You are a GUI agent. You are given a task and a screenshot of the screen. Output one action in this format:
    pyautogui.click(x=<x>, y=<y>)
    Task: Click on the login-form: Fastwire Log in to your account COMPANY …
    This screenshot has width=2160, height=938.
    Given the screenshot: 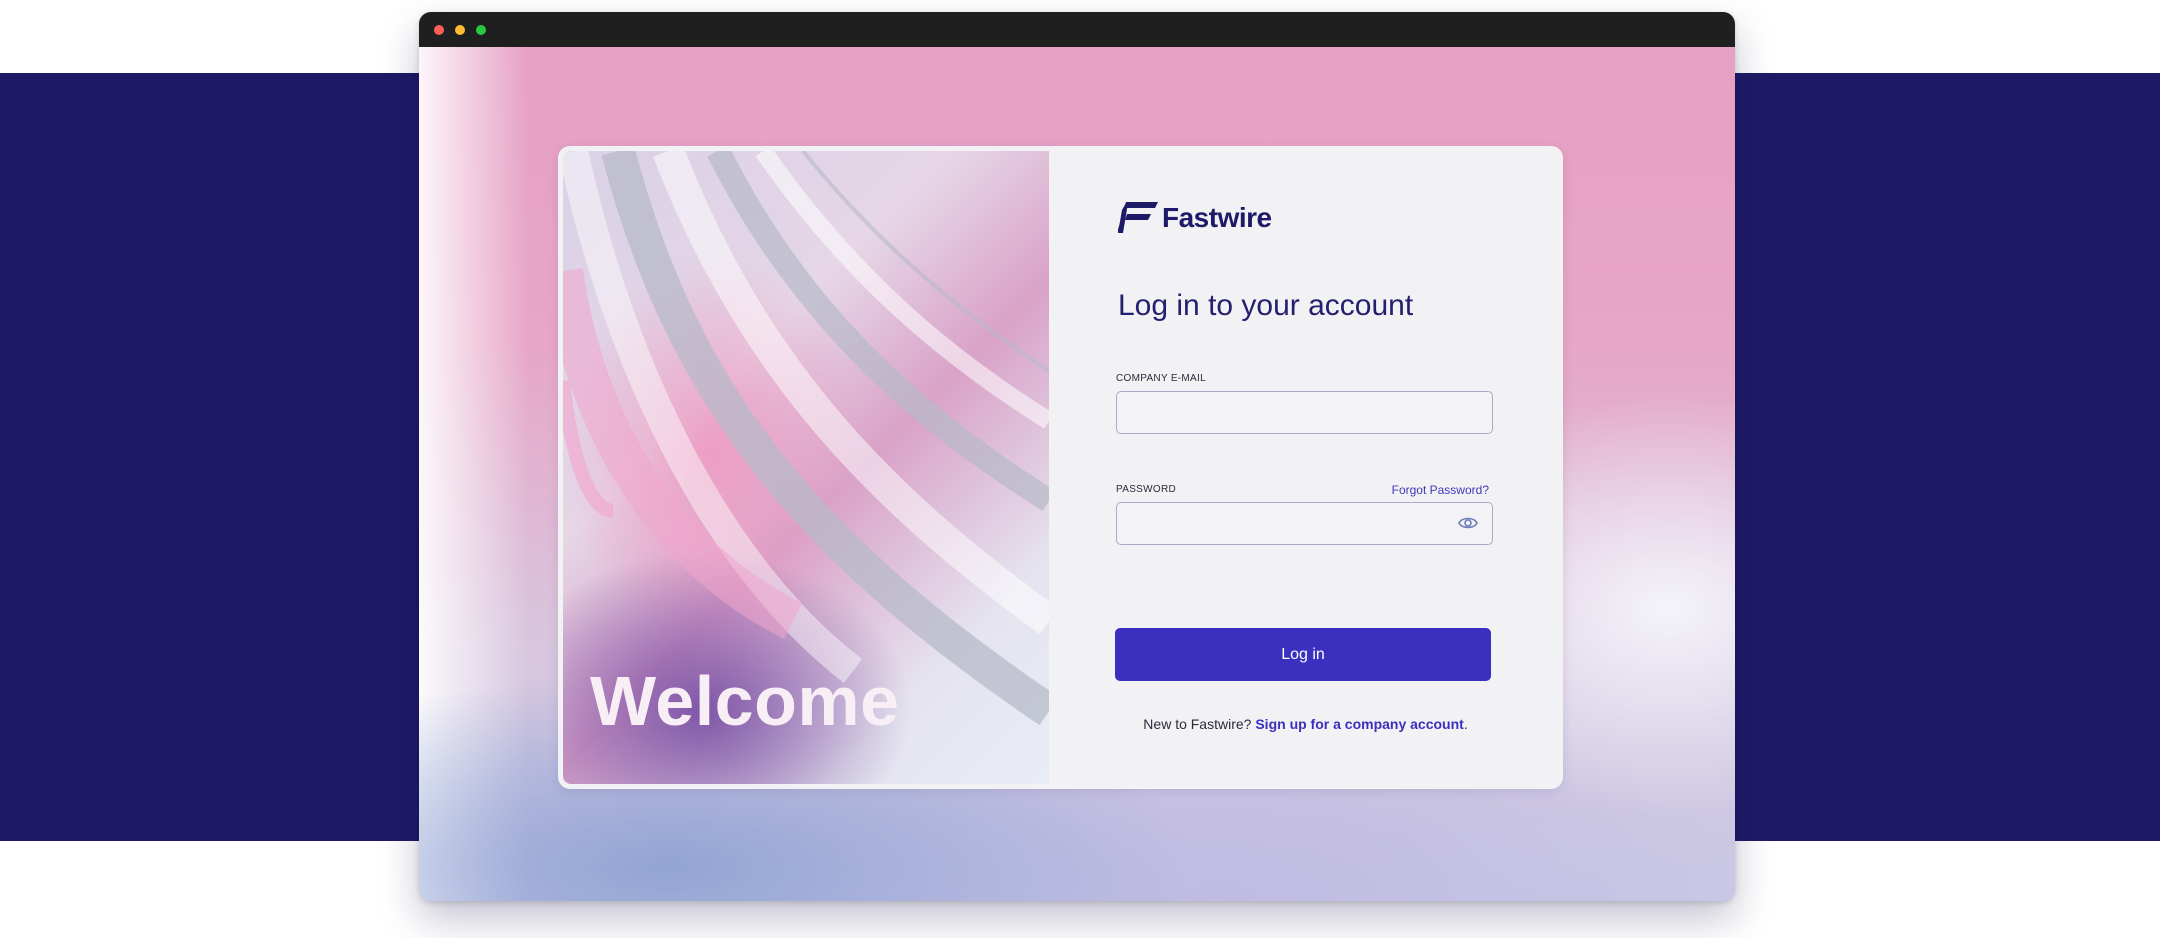 What is the action you would take?
    pyautogui.click(x=1316, y=467)
    